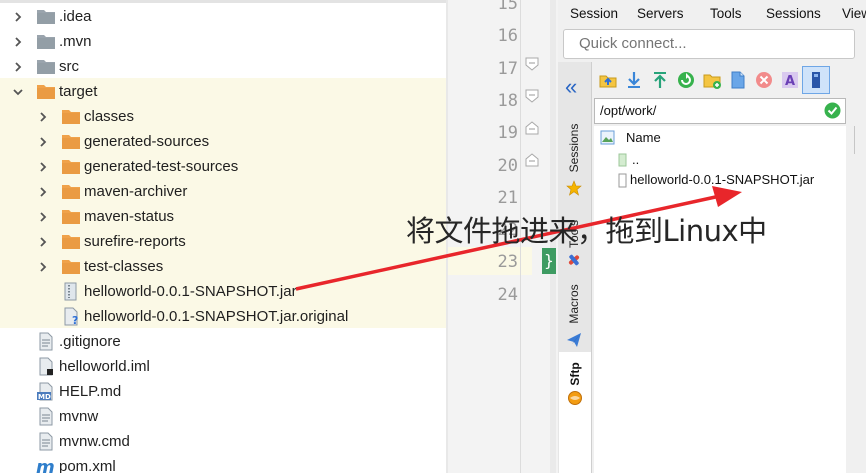  Describe the element at coordinates (586, 231) in the screenshot. I see `annotation-text: 将文件拖进来，拖到Linux中` at that location.